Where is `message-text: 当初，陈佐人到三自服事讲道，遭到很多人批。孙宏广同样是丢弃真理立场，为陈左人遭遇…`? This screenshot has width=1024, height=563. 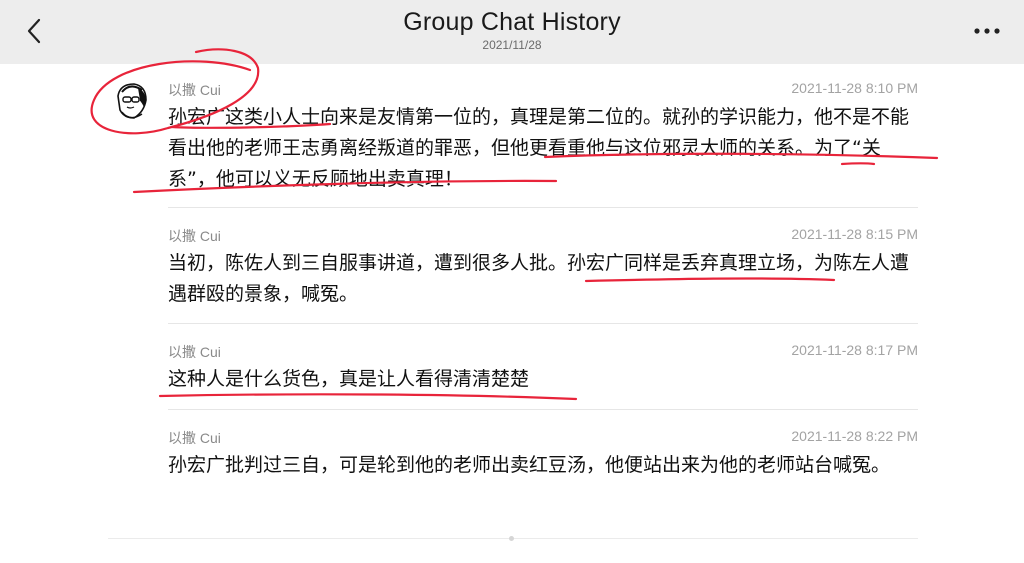 message-text: 当初，陈佐人到三自服事讲道，遭到很多人批。孙宏广同样是丢弃真理立场，为陈左人遭遇… is located at coordinates (539, 278).